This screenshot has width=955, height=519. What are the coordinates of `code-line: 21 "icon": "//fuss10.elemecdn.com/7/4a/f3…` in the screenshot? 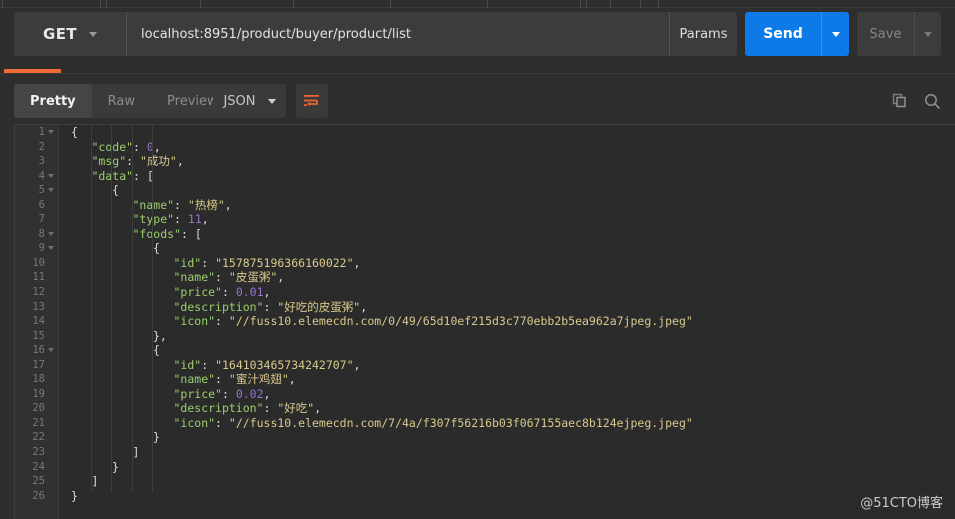 It's located at (485, 423).